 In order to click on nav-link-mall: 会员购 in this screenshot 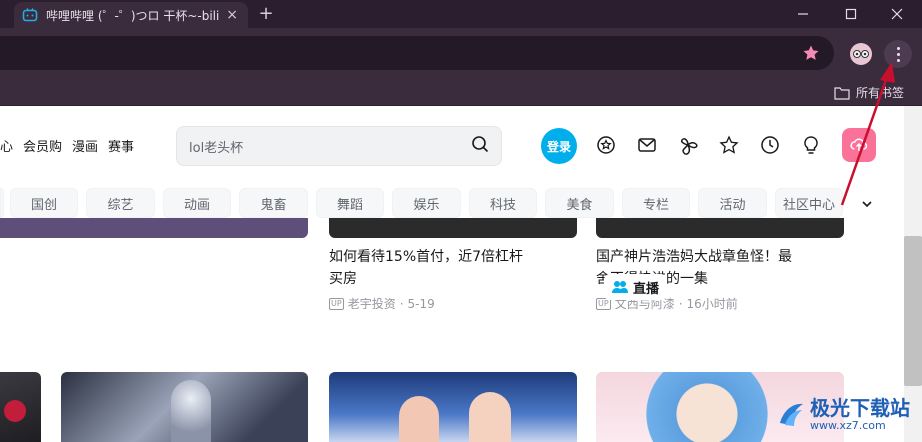, I will do `click(42, 145)`.